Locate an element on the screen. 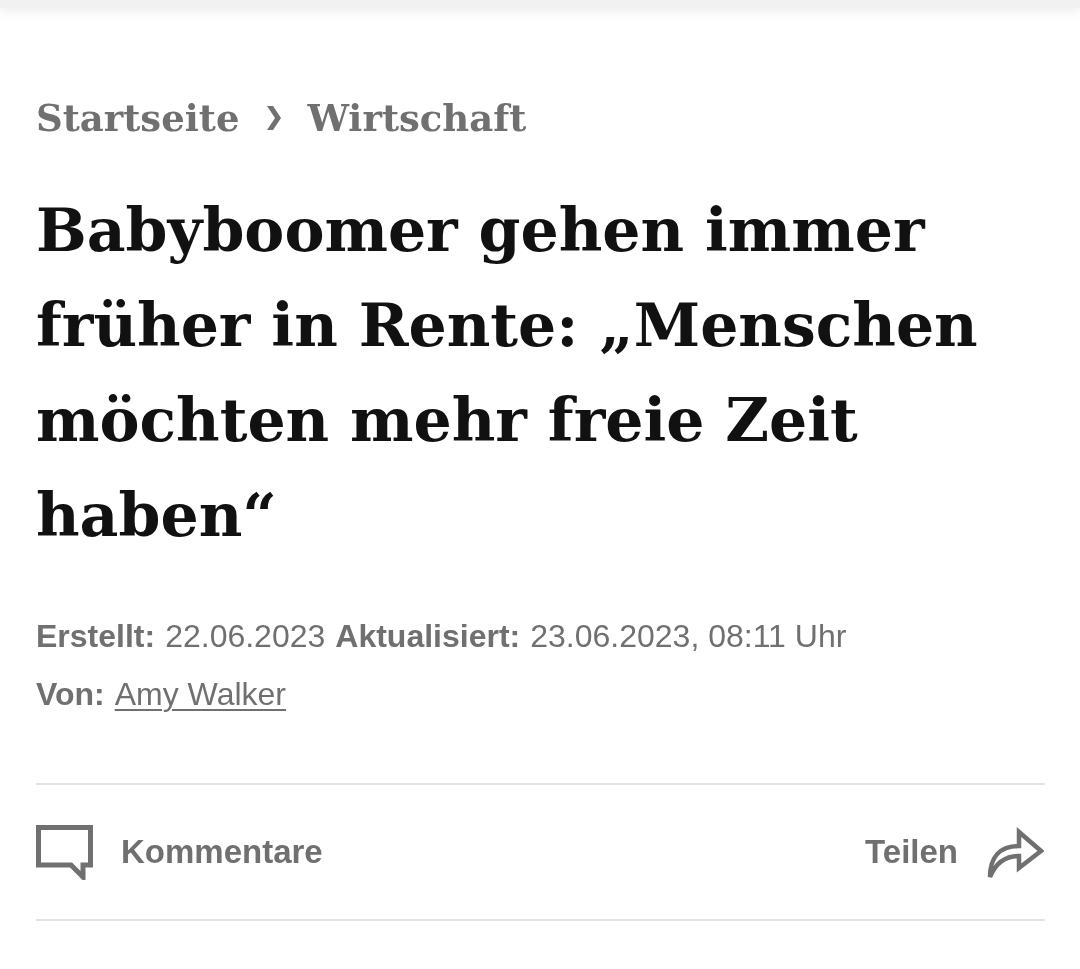 This screenshot has height=969, width=1080. breadcrumb-link: Wirtschaft is located at coordinates (417, 118).